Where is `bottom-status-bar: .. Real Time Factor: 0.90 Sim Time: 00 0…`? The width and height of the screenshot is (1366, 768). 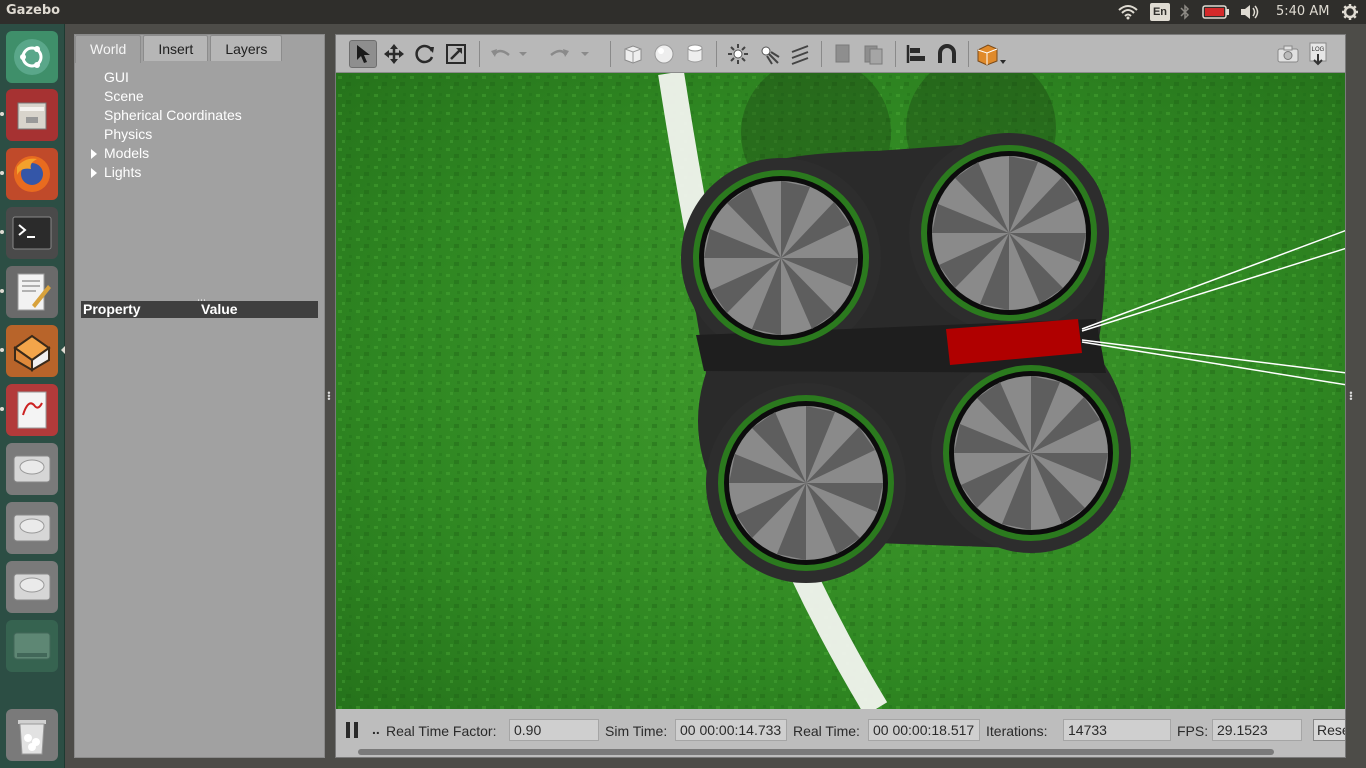
bottom-status-bar: .. Real Time Factor: 0.90 Sim Time: 00 0… is located at coordinates (840, 733).